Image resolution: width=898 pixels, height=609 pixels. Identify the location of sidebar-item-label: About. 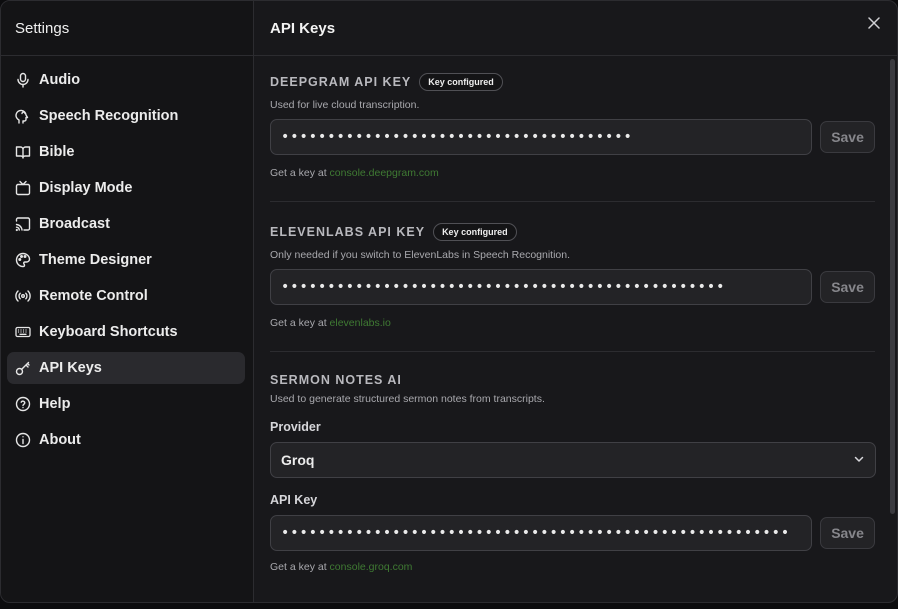
(60, 440).